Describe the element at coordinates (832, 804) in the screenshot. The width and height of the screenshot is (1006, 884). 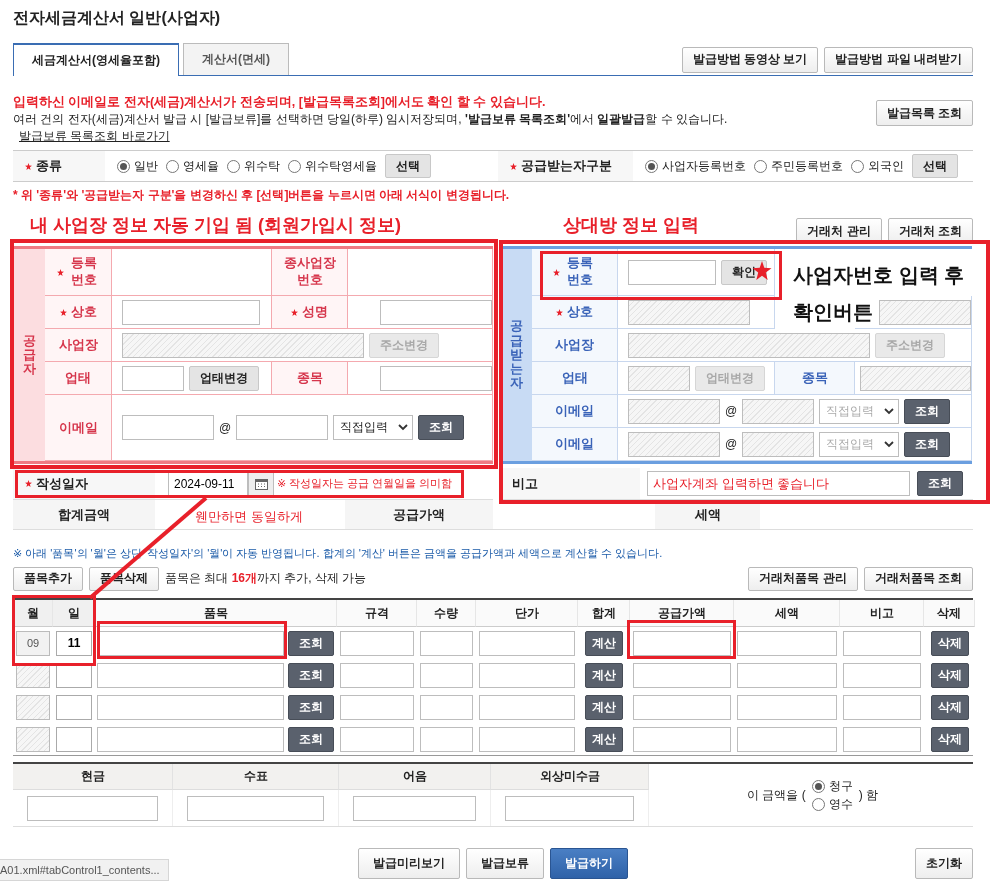
I see `radio-option: 영수` at that location.